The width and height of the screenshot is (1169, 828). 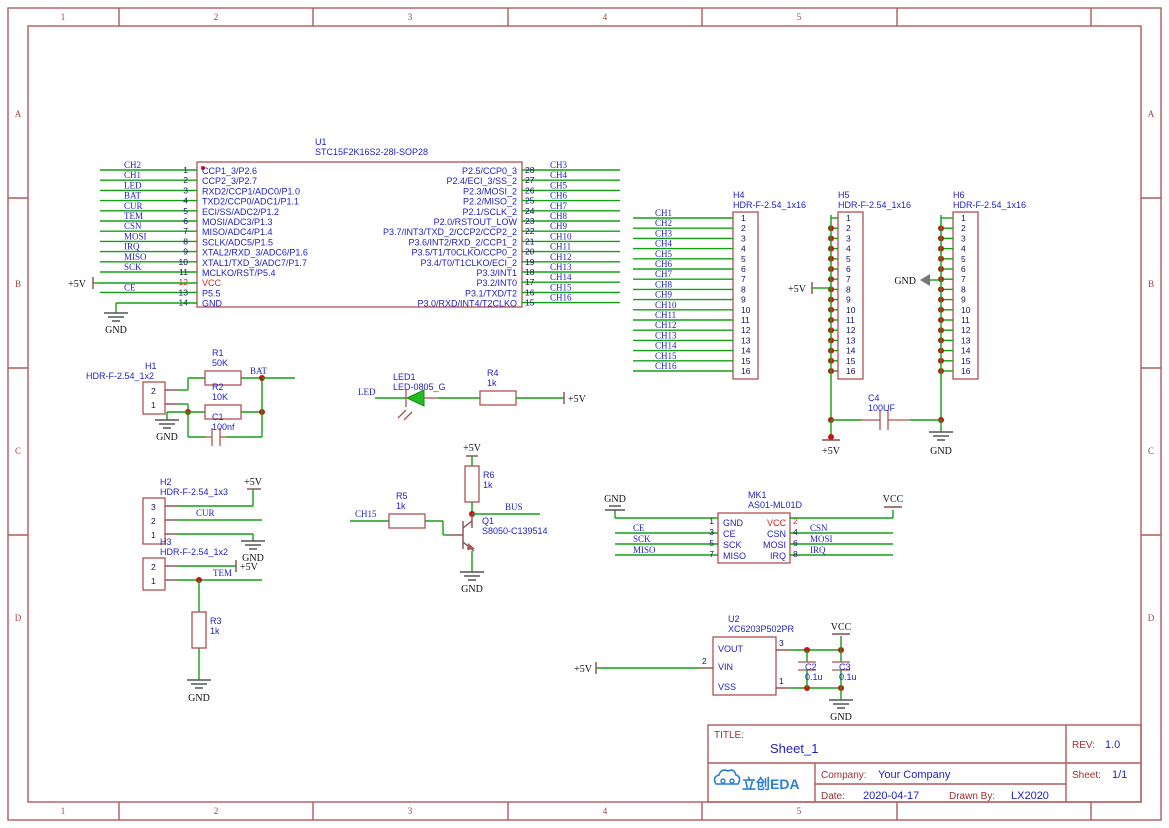 What do you see at coordinates (476, 222) in the screenshot?
I see `u1-right-pin-name: P2.0/RSTOUT_LOW` at bounding box center [476, 222].